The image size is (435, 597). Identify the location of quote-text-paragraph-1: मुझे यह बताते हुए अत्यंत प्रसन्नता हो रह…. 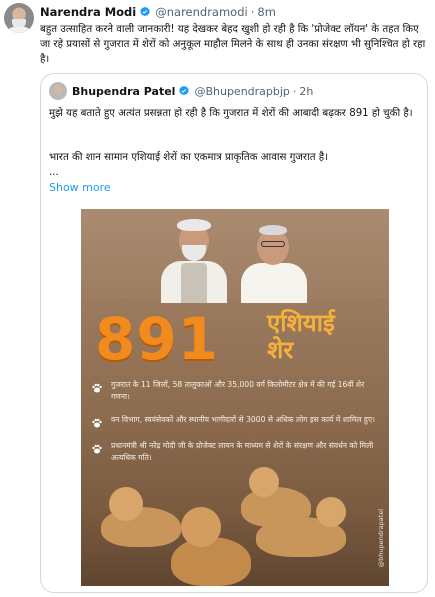
(231, 113).